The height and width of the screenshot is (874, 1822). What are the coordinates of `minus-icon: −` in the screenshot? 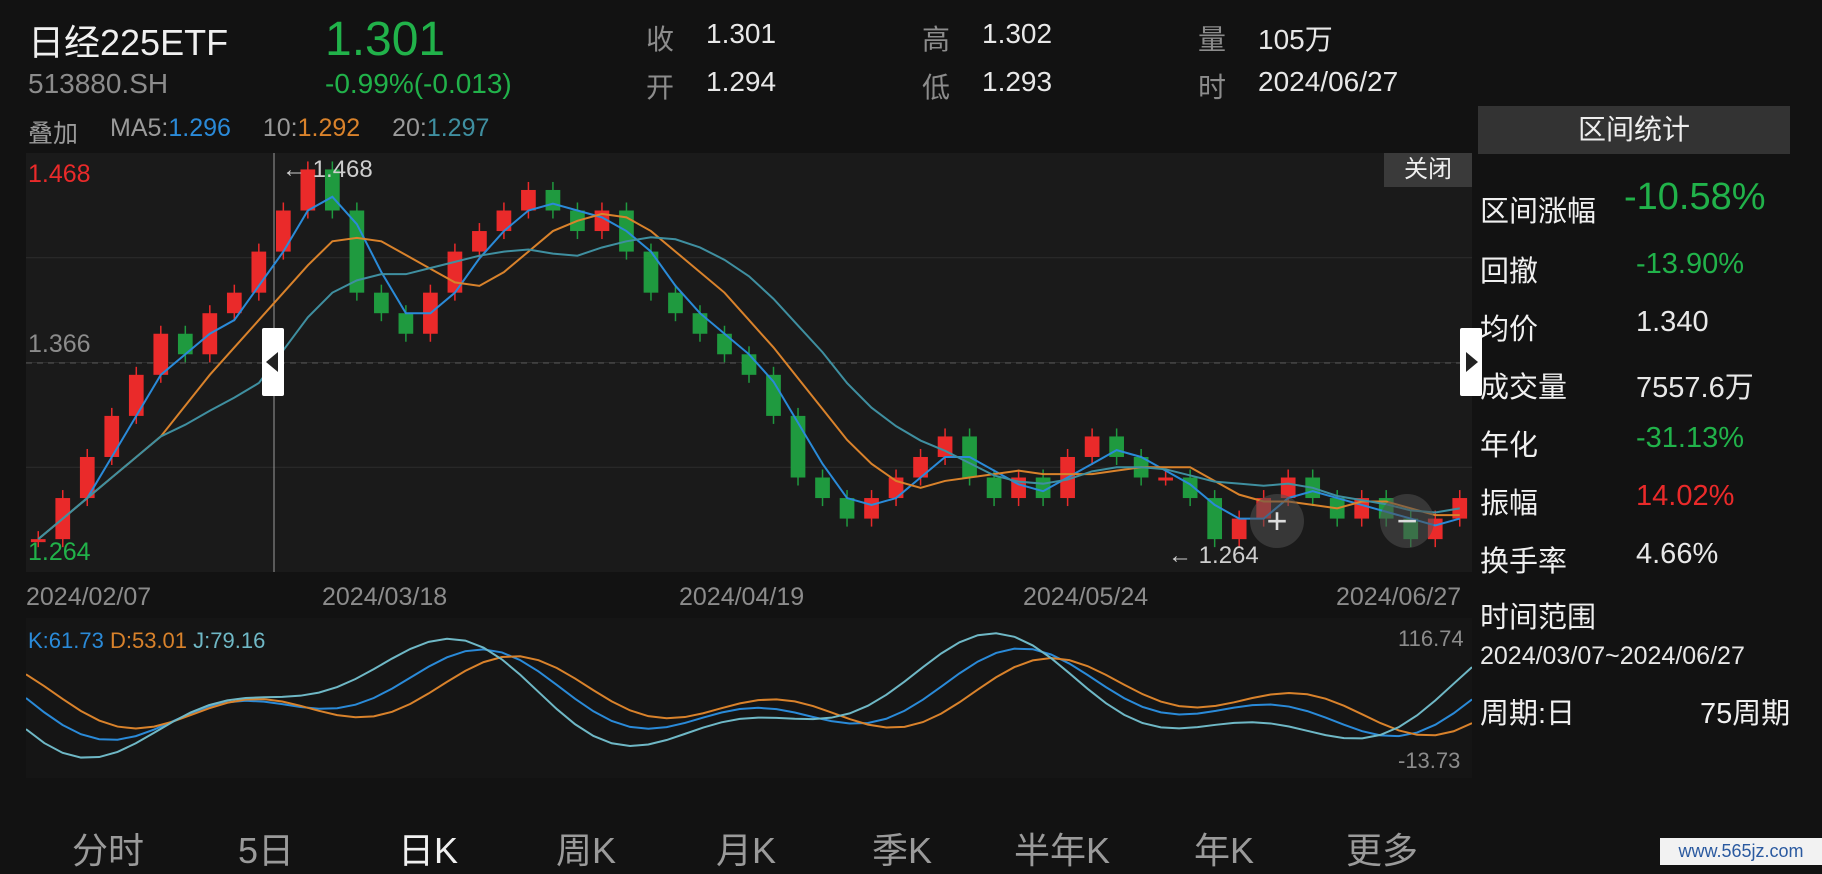 It's located at (1407, 520).